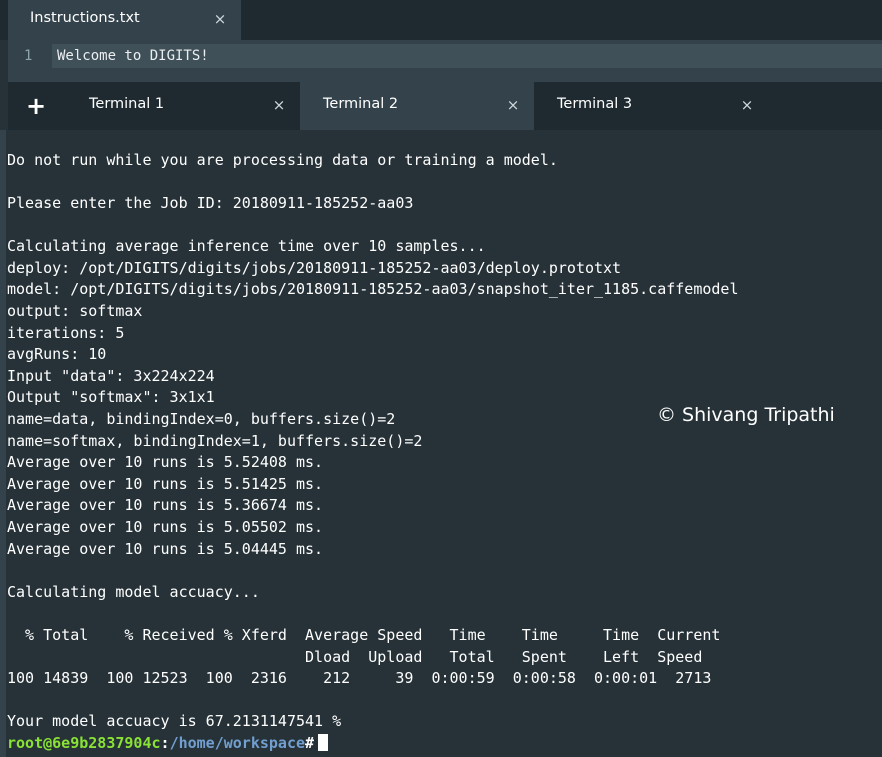 The height and width of the screenshot is (757, 882). I want to click on terminal-line: Average over 10 runs is 5.05502 ms., so click(165, 527).